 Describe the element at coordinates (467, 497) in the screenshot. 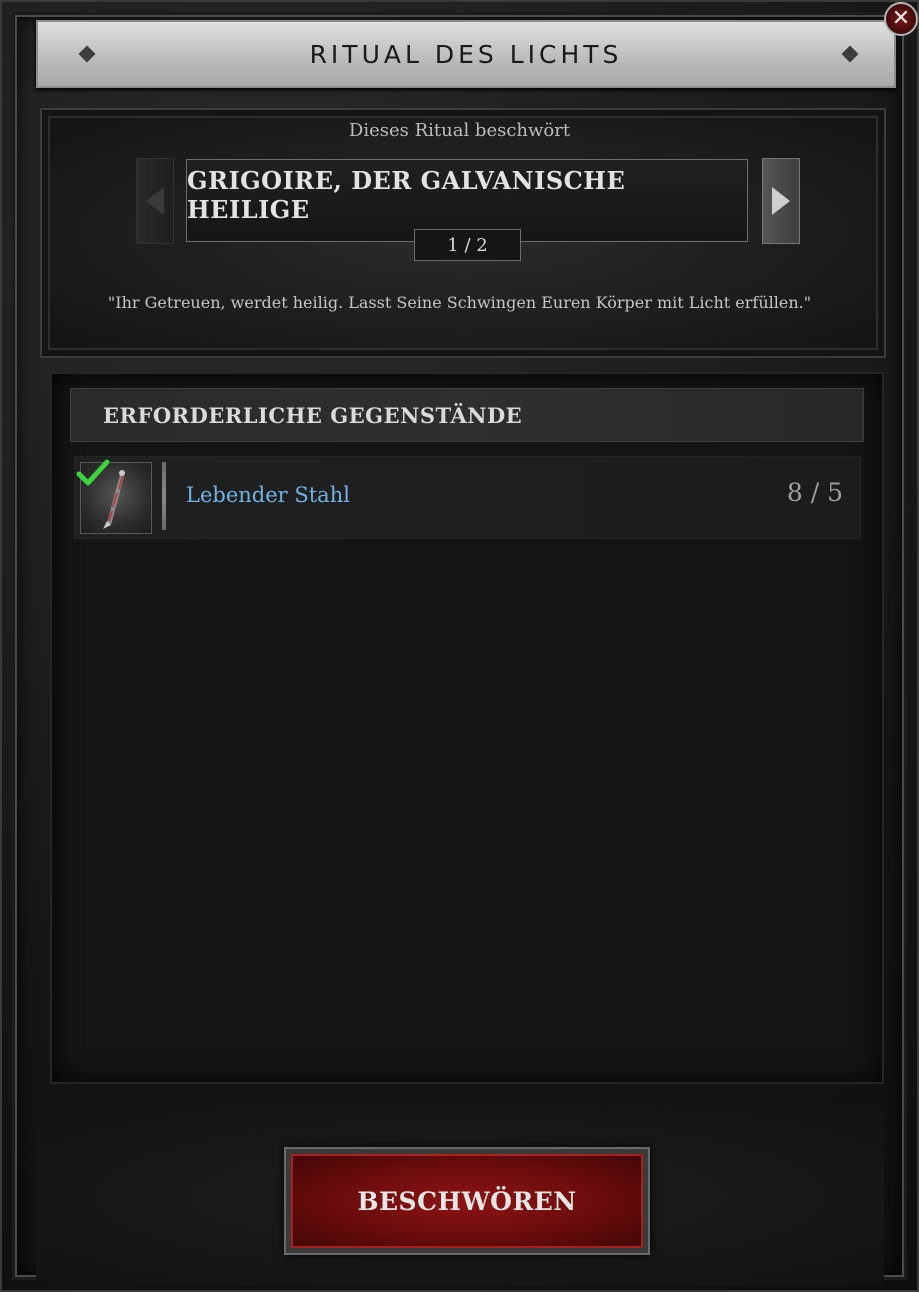

I see `list-item: Lebender Stahl 8 / 5` at that location.